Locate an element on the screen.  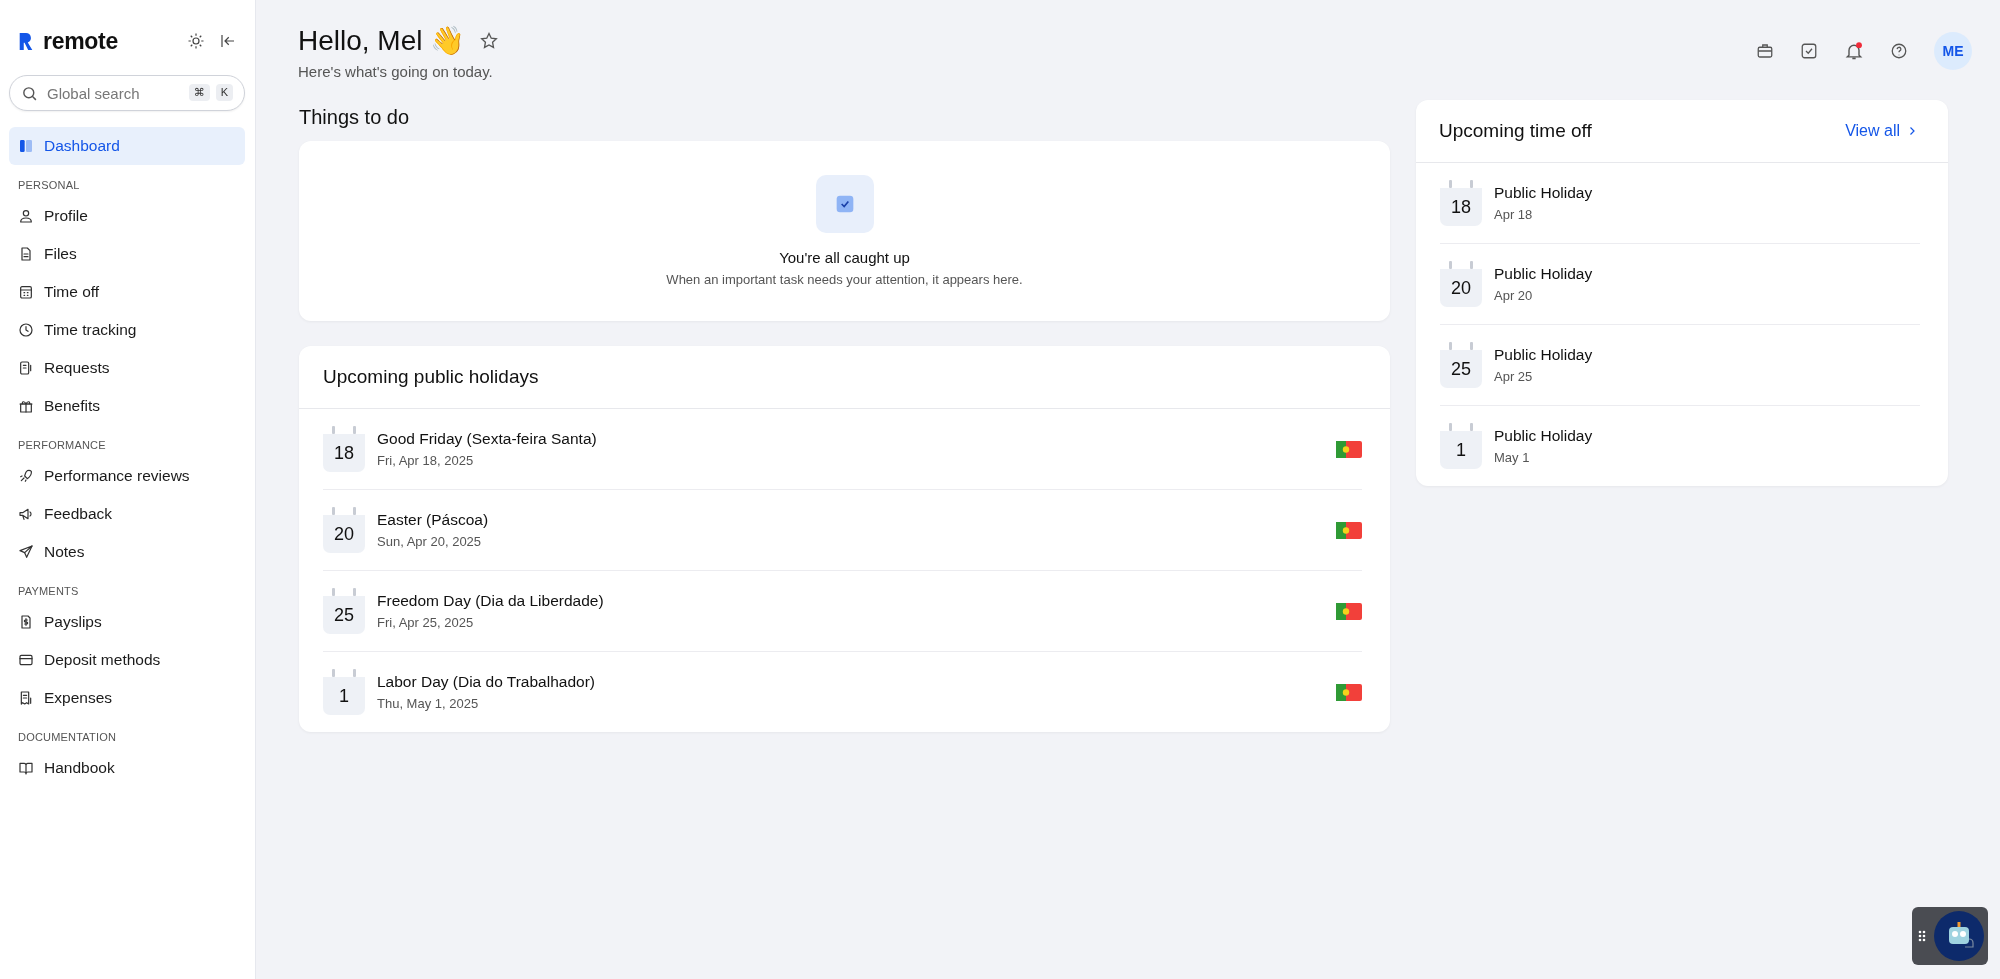
empty-state-text: When an important task needs your attention, it appears here. is located at coordinates (844, 279).